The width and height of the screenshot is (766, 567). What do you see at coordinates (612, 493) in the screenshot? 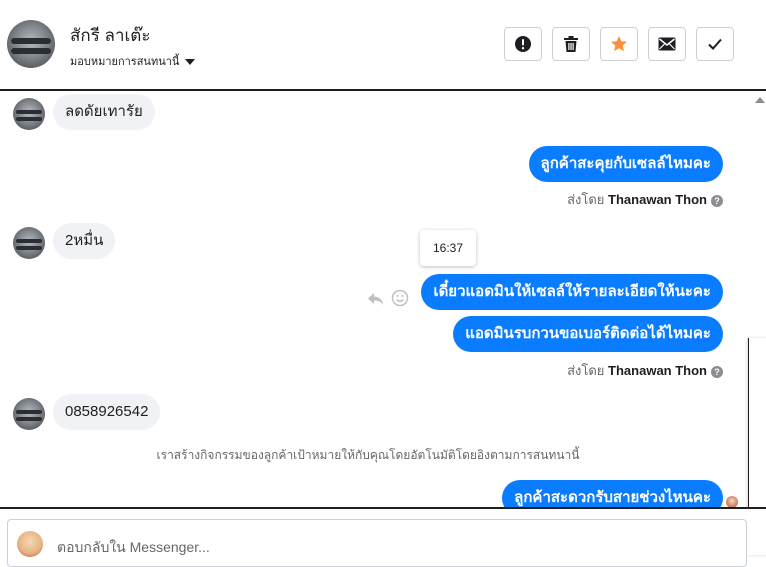
I see `outgoing-message: ลูกค้าสะดวกรับสายช่วงไหนคะ` at bounding box center [612, 493].